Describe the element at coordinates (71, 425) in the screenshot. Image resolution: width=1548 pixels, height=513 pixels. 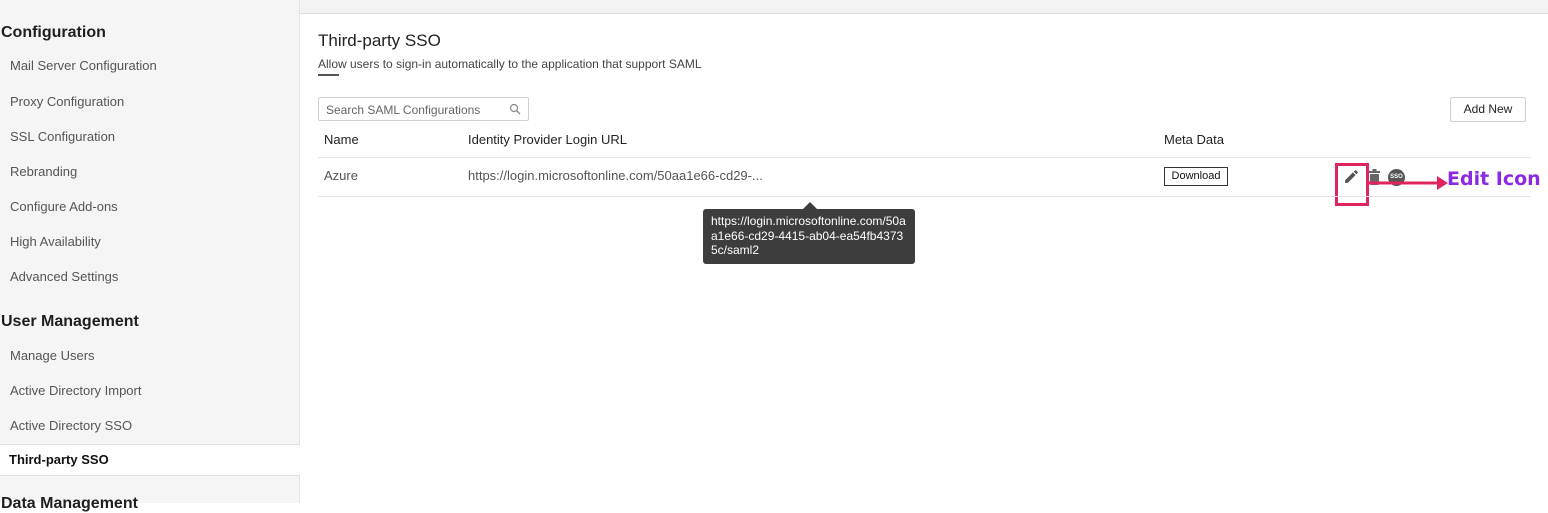
I see `sidebar-item-active-directory-sso: Active Directory SSO` at that location.